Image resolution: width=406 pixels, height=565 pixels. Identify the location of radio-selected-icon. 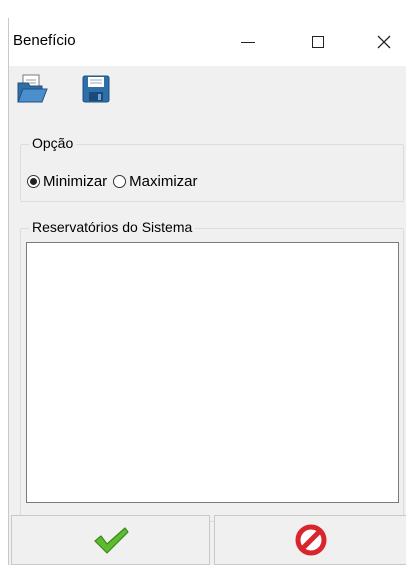
(33, 181).